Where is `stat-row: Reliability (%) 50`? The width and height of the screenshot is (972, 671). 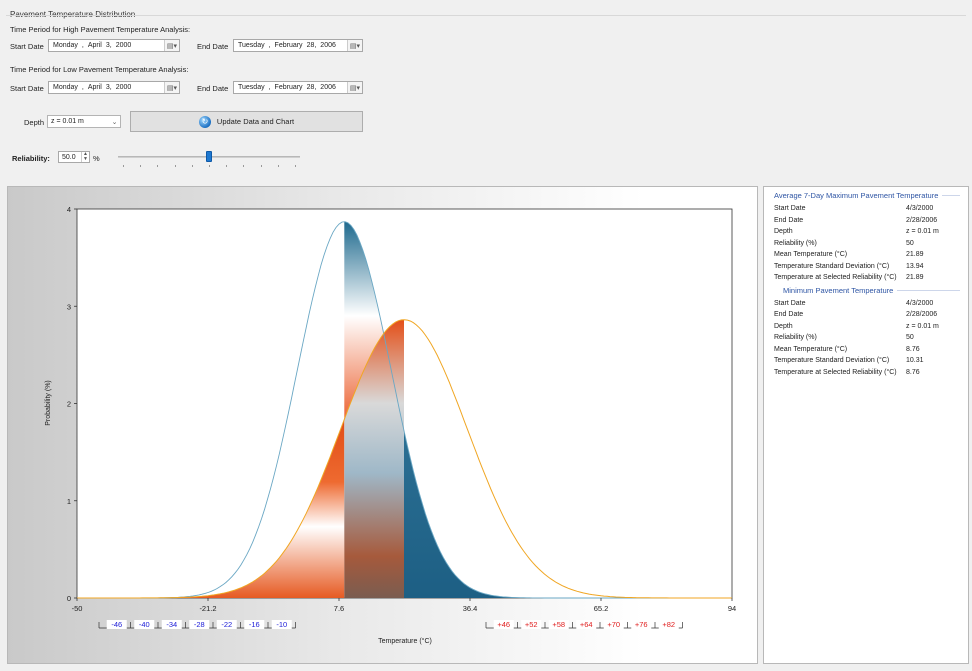 stat-row: Reliability (%) 50 is located at coordinates (867, 244).